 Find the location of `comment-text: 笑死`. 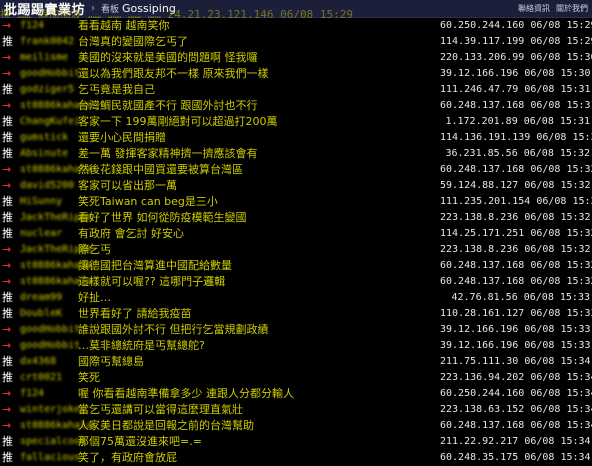

comment-text: 笑死 is located at coordinates (89, 377).